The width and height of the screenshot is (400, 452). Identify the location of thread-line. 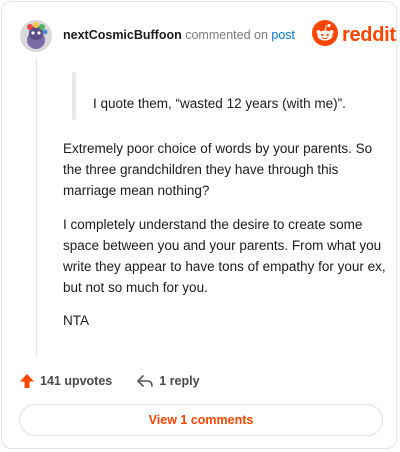
(36, 207).